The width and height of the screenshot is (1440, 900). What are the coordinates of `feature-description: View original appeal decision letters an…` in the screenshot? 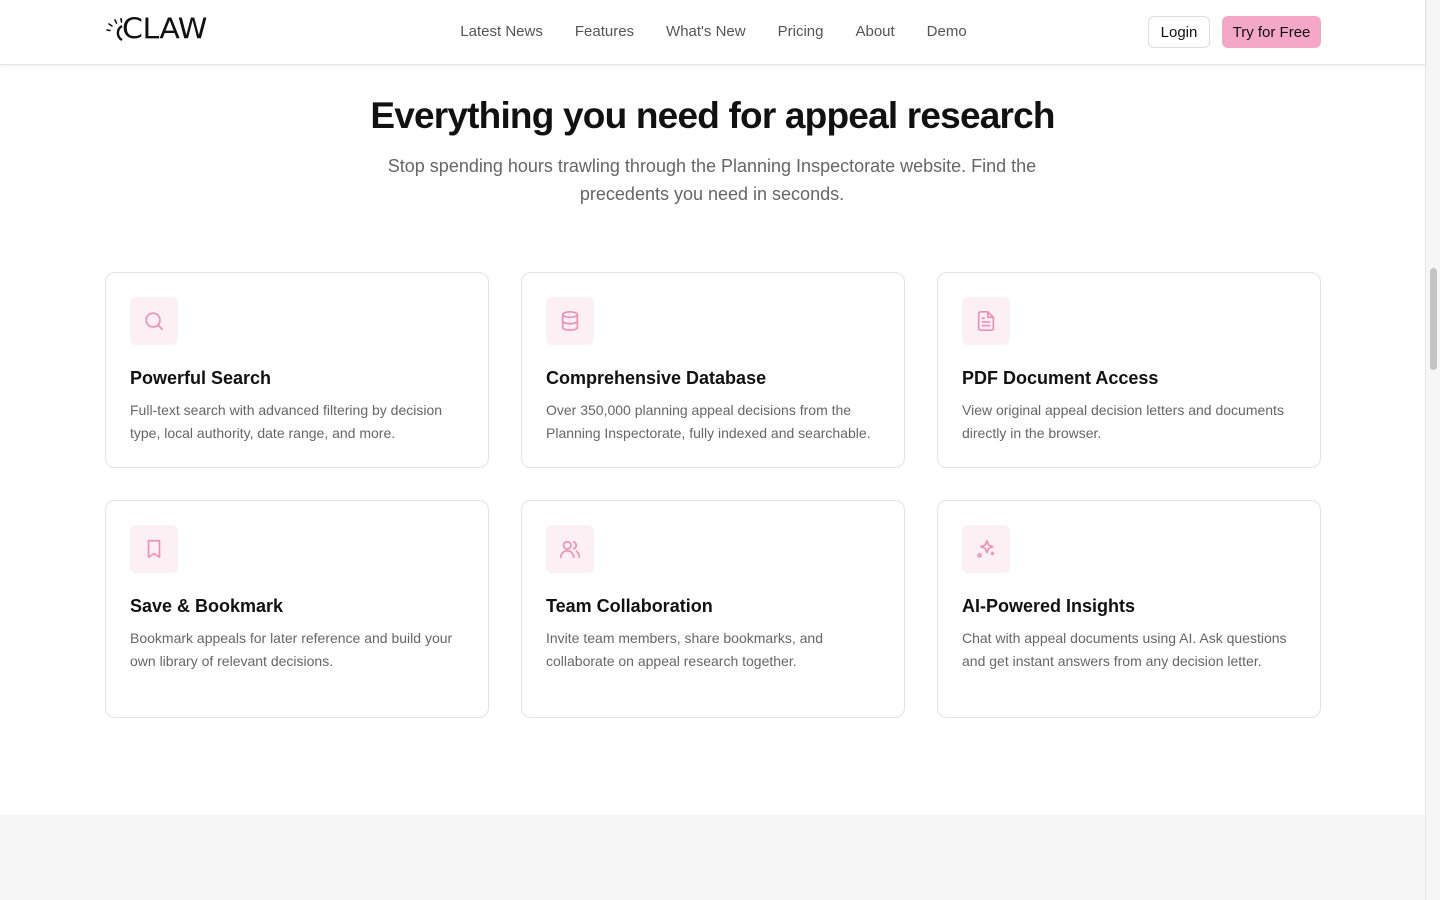 It's located at (1123, 421).